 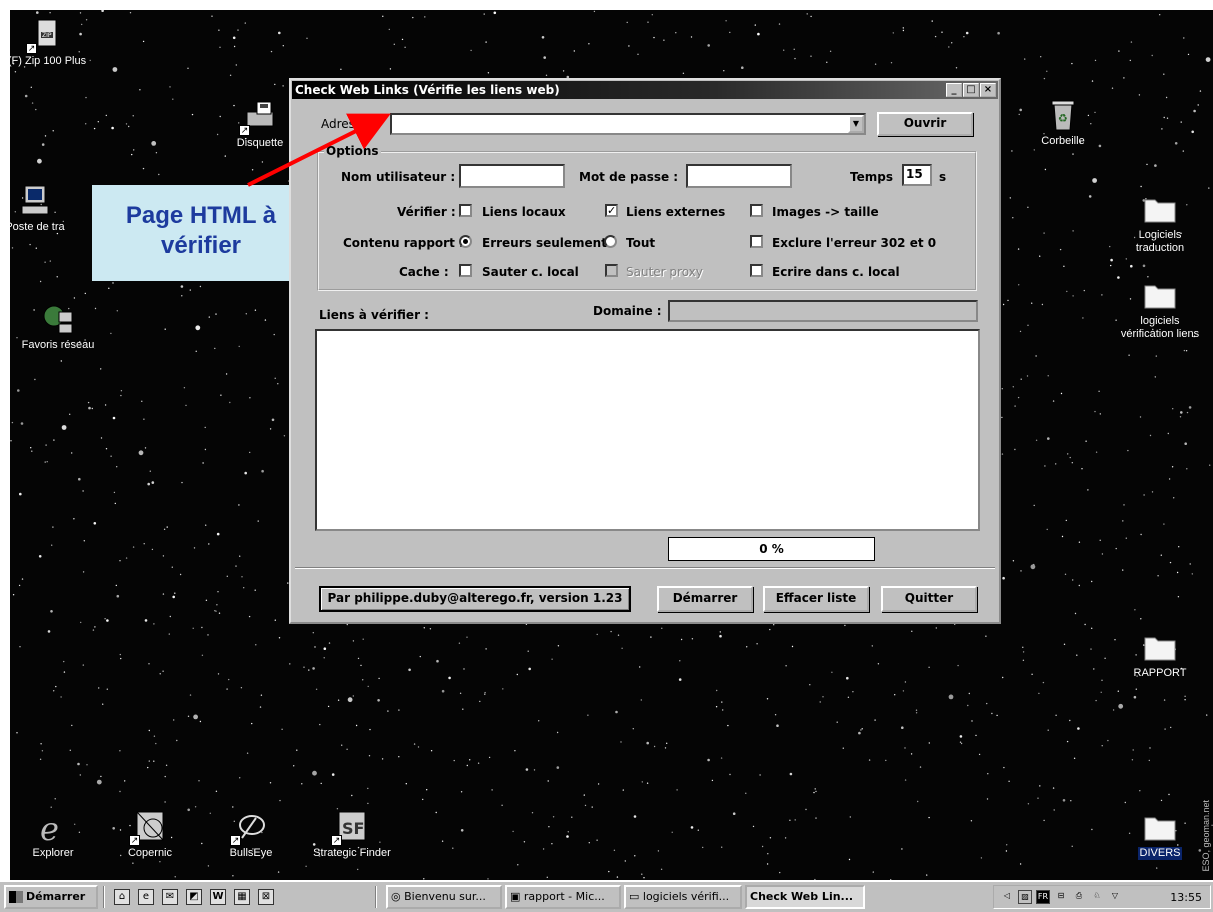 I want to click on password-field, so click(x=739, y=176).